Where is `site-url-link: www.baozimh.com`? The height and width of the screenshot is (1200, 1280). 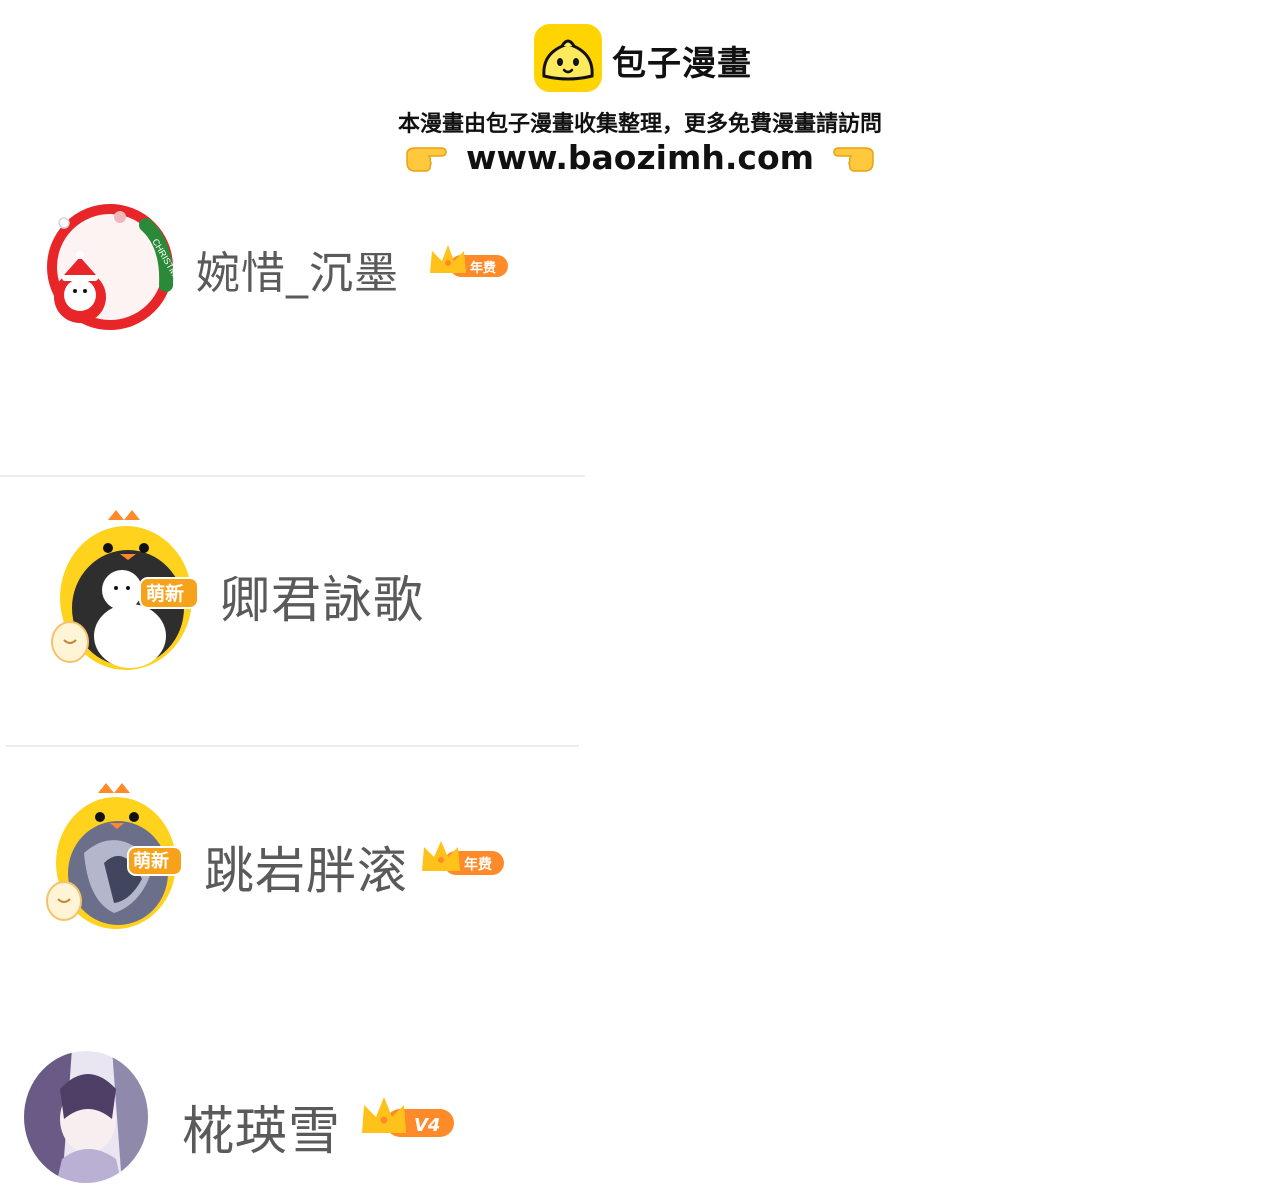 site-url-link: www.baozimh.com is located at coordinates (640, 157).